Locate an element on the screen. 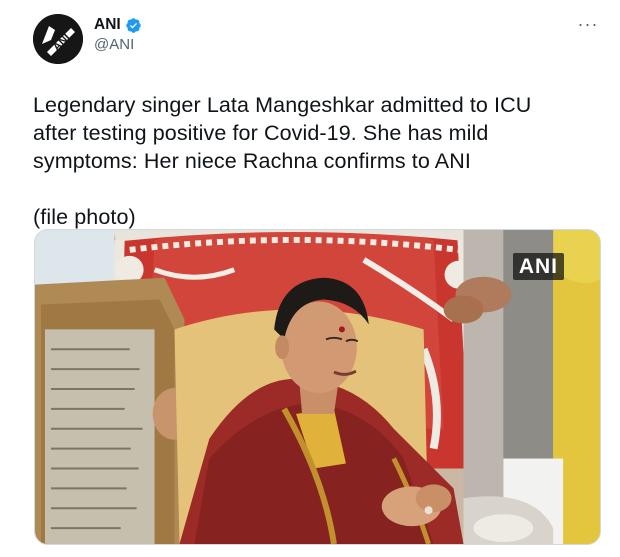 This screenshot has width=620, height=557. more-options-button: ··· is located at coordinates (588, 24).